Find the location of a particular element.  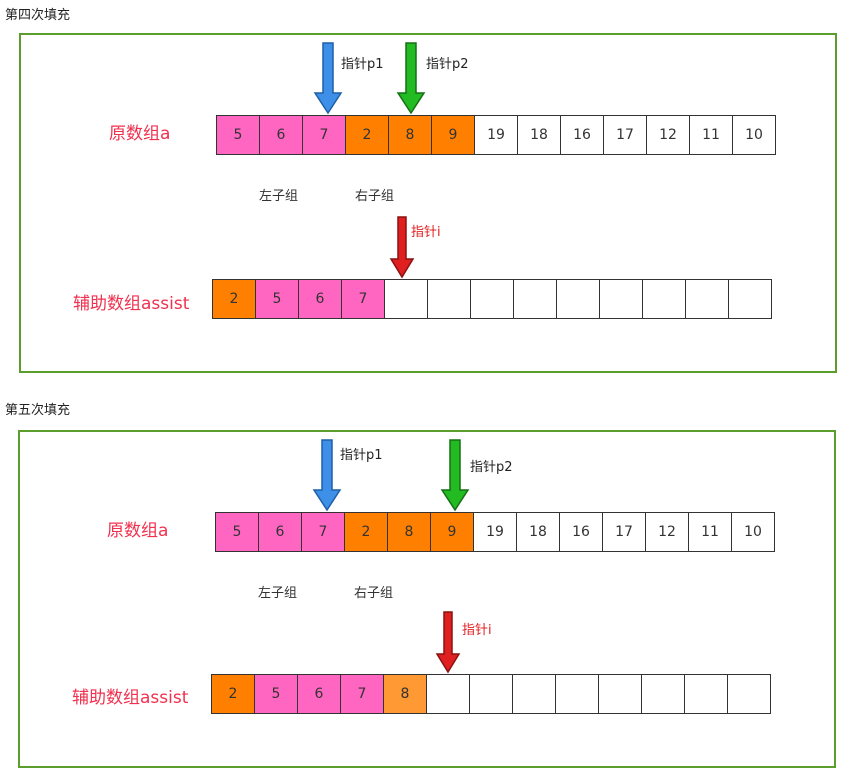

assist-row: 2567 is located at coordinates (492, 299).